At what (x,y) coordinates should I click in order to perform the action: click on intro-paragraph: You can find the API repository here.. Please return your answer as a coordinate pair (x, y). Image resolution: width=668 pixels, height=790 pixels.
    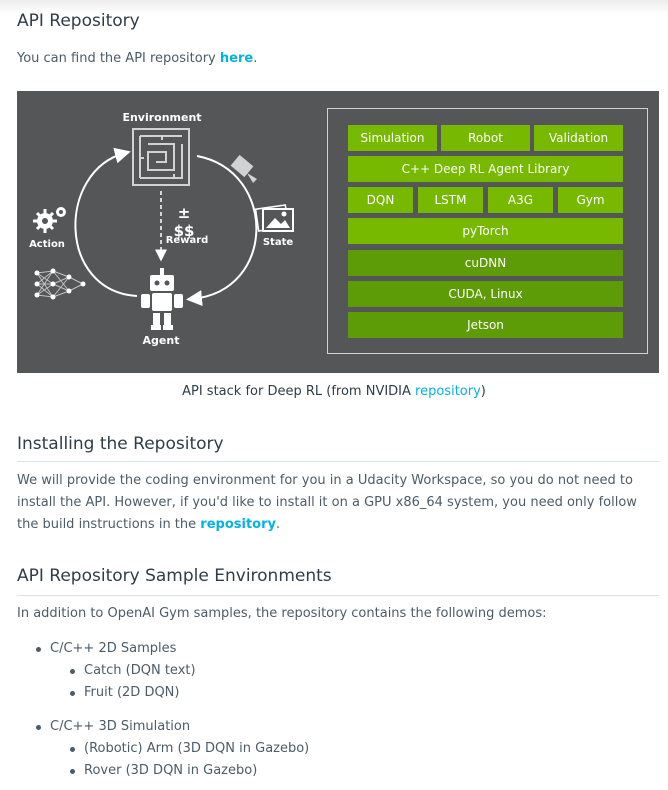
    Looking at the image, I should click on (335, 59).